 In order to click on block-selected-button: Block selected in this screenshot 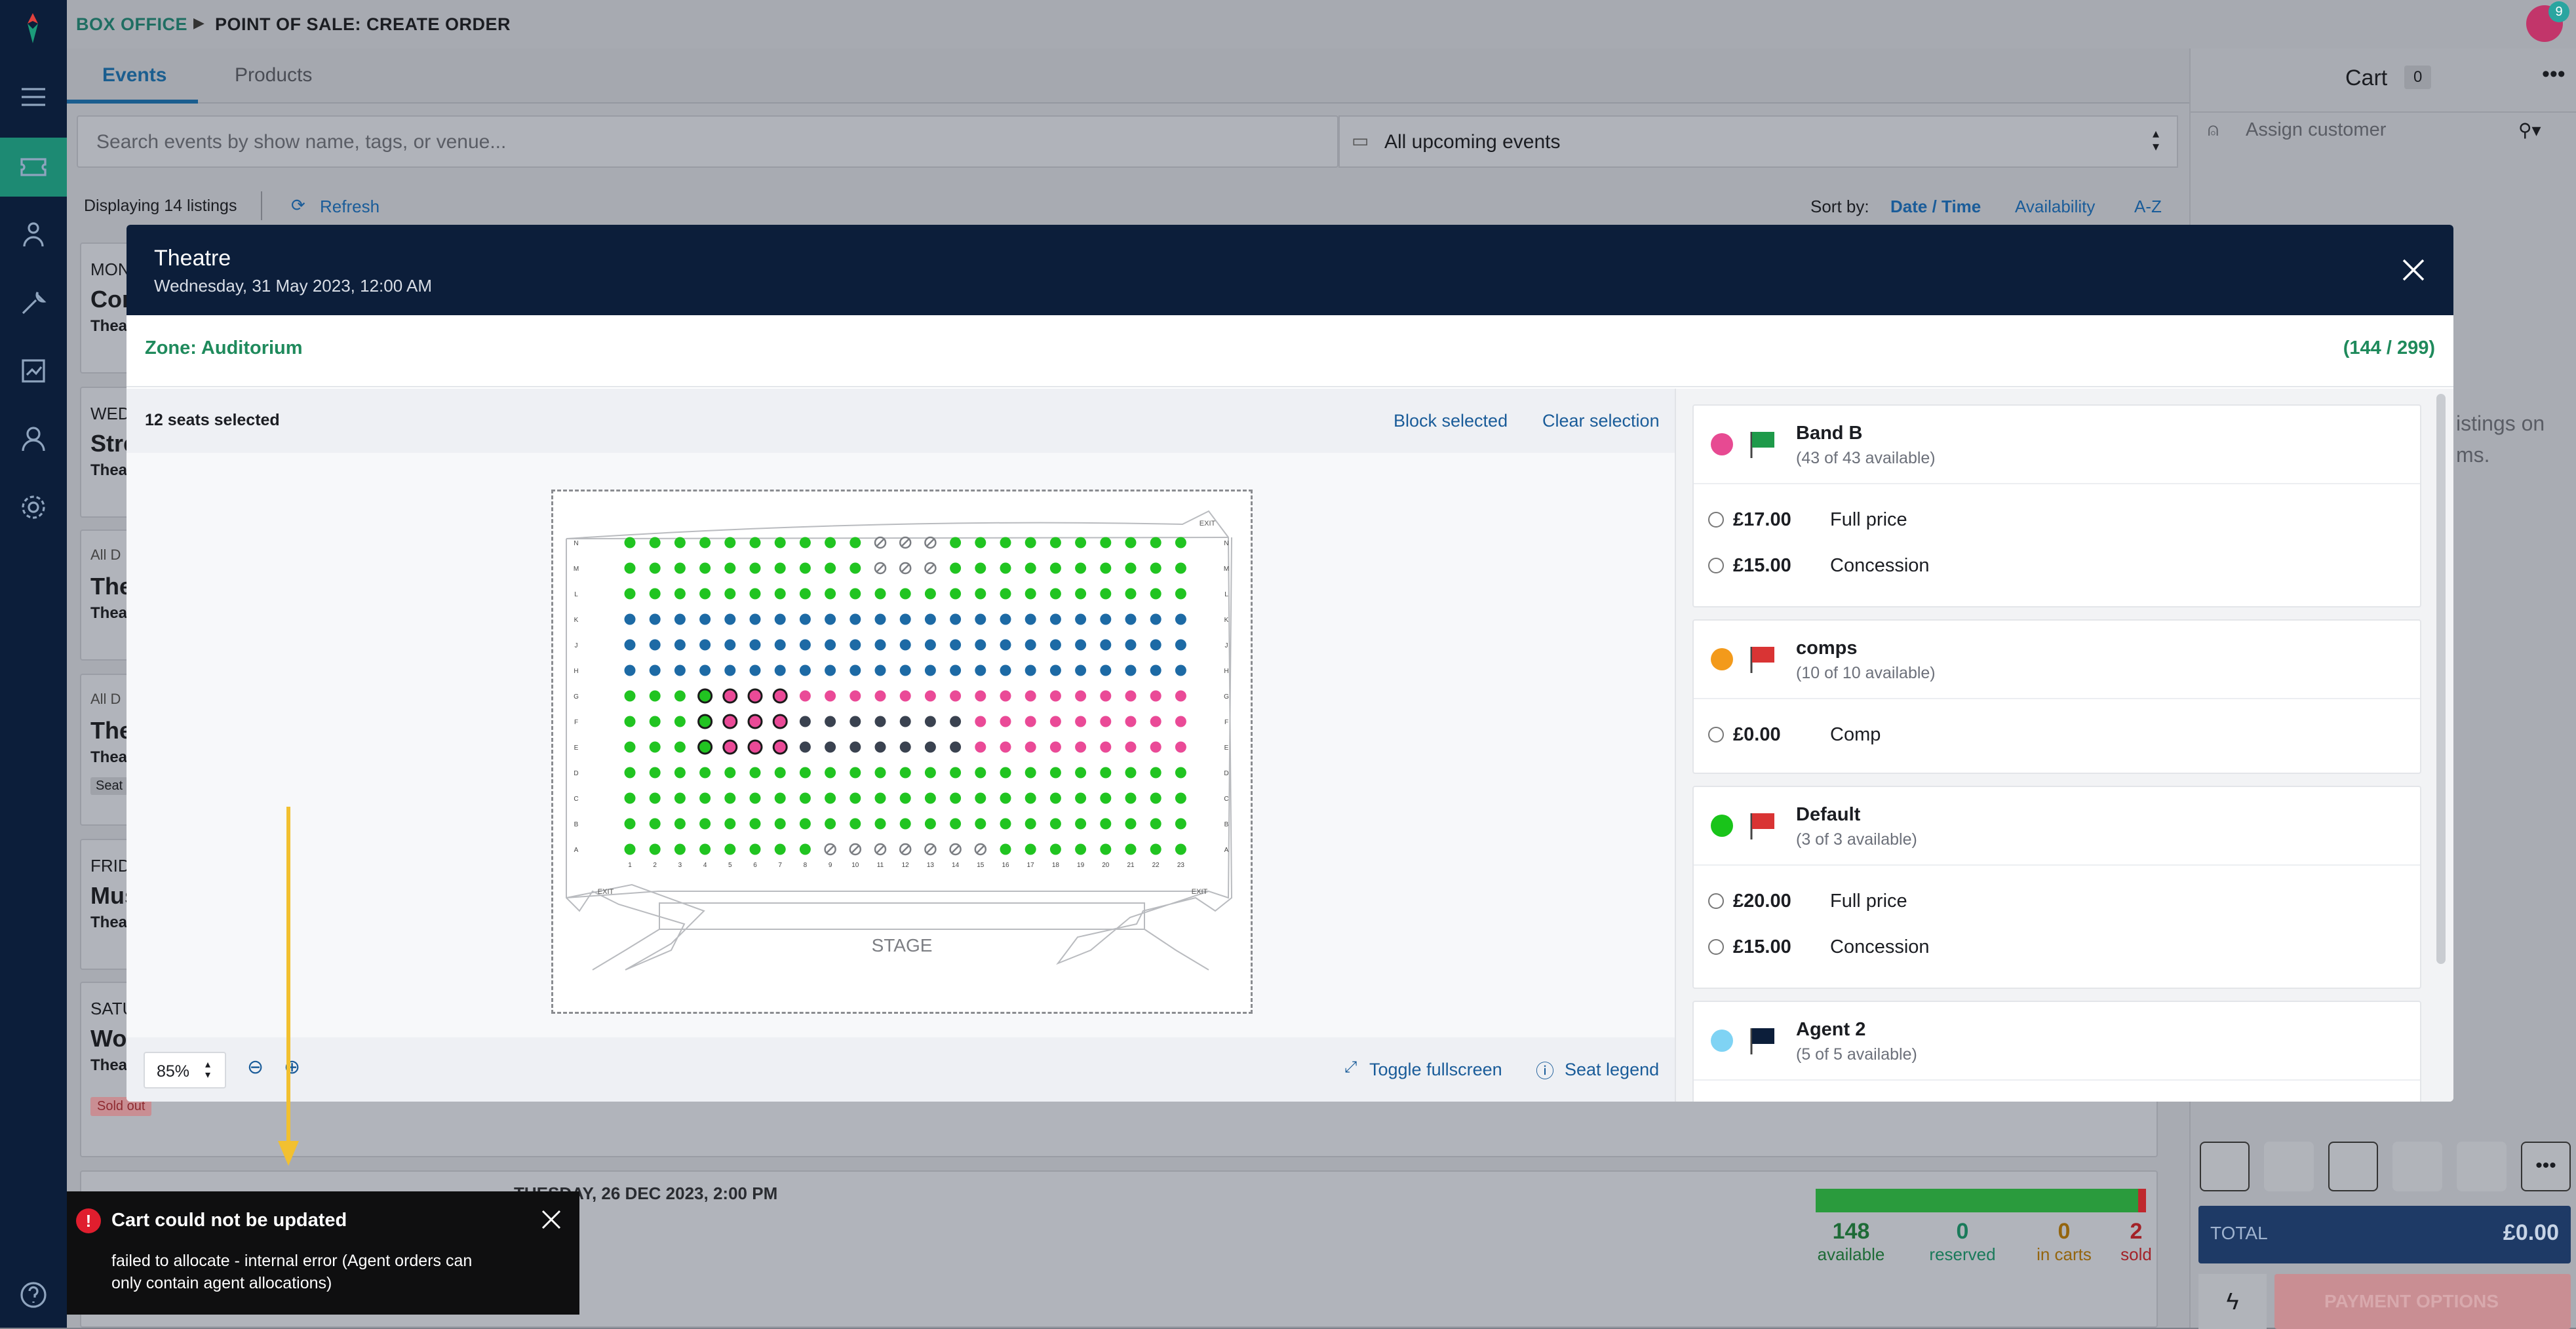, I will do `click(1451, 421)`.